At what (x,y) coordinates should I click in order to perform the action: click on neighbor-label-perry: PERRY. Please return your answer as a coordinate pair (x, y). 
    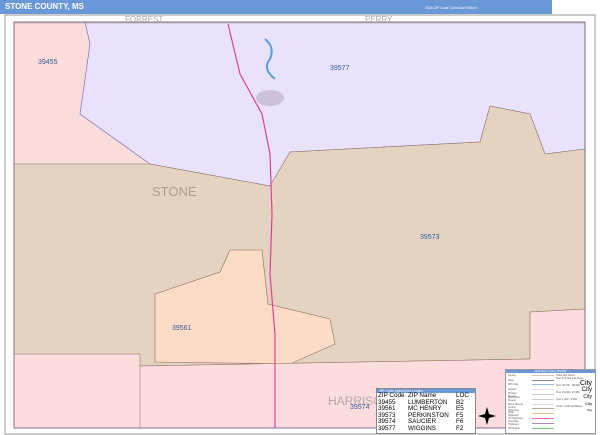
    Looking at the image, I should click on (379, 19).